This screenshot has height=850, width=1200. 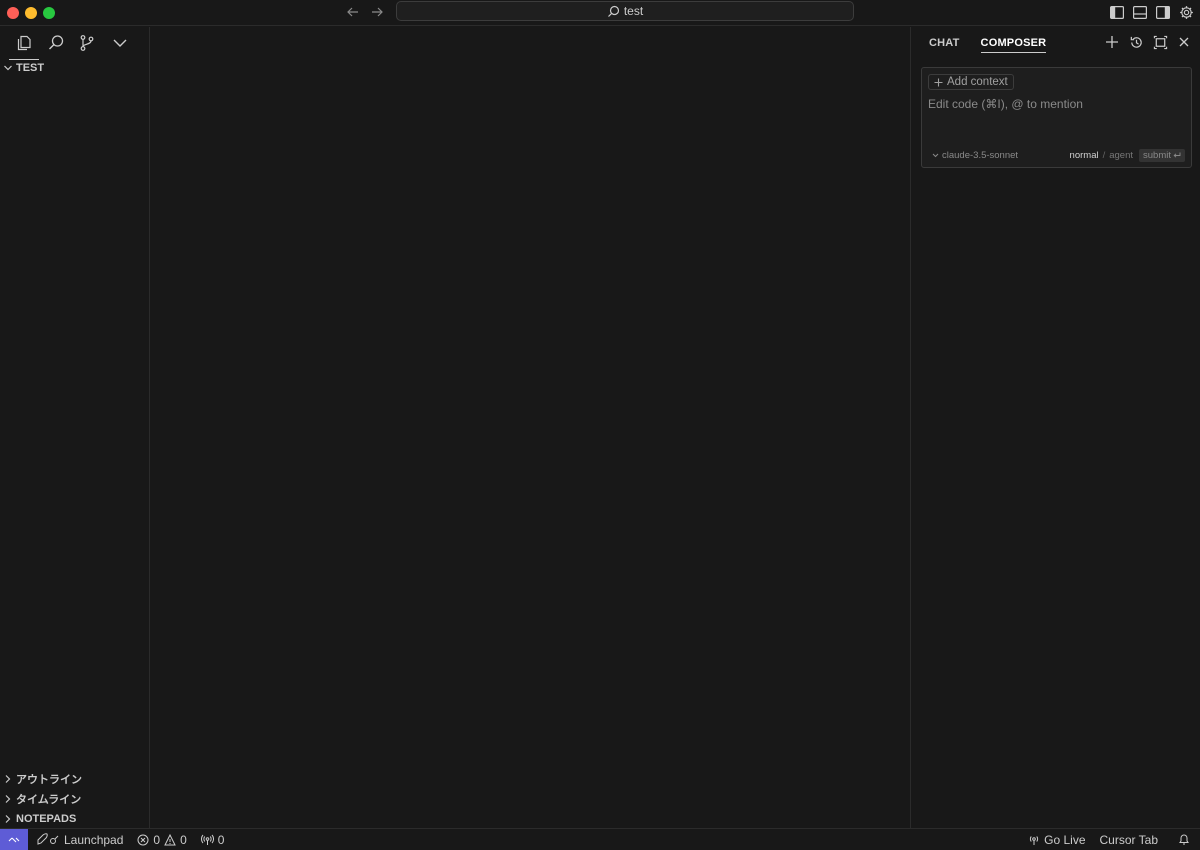 I want to click on remote-icon, so click(x=14, y=840).